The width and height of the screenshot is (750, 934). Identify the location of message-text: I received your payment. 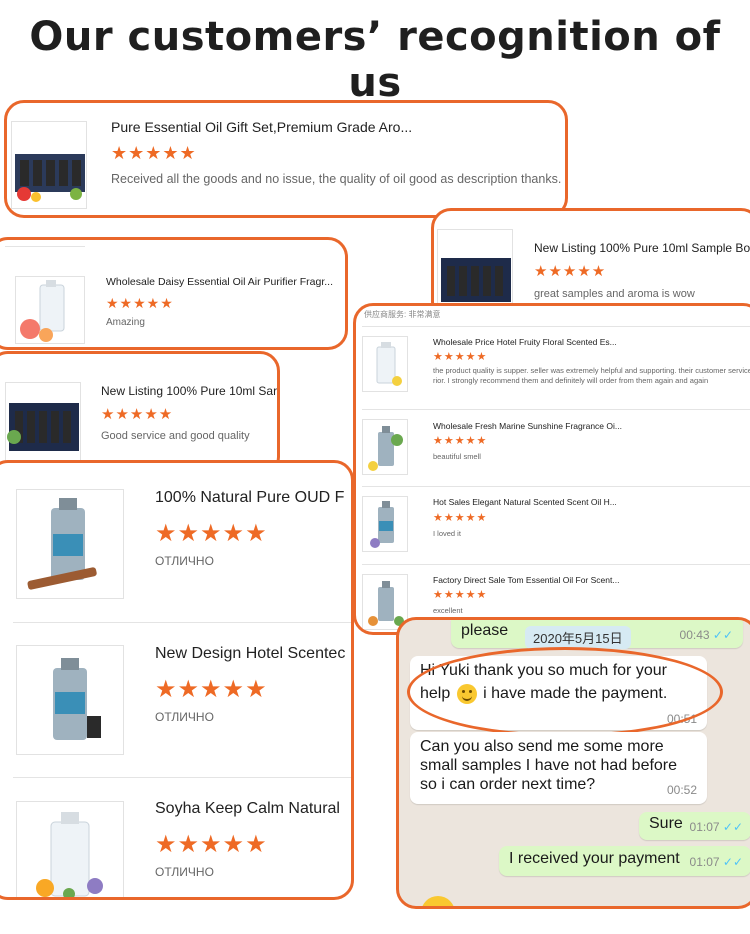
(594, 858).